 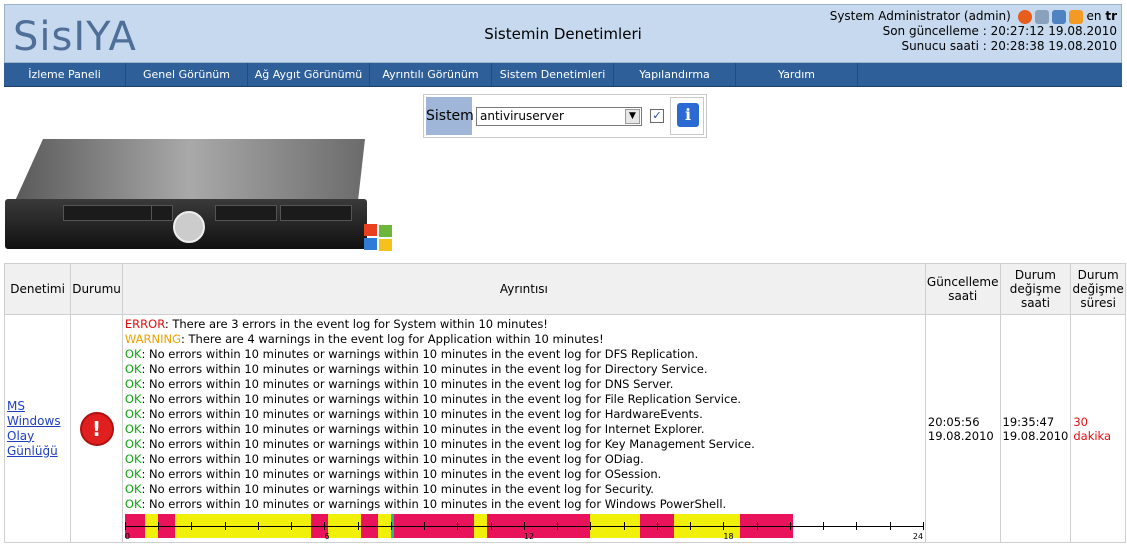 What do you see at coordinates (962, 289) in the screenshot?
I see `col-header-update-time: Güncelleme saati` at bounding box center [962, 289].